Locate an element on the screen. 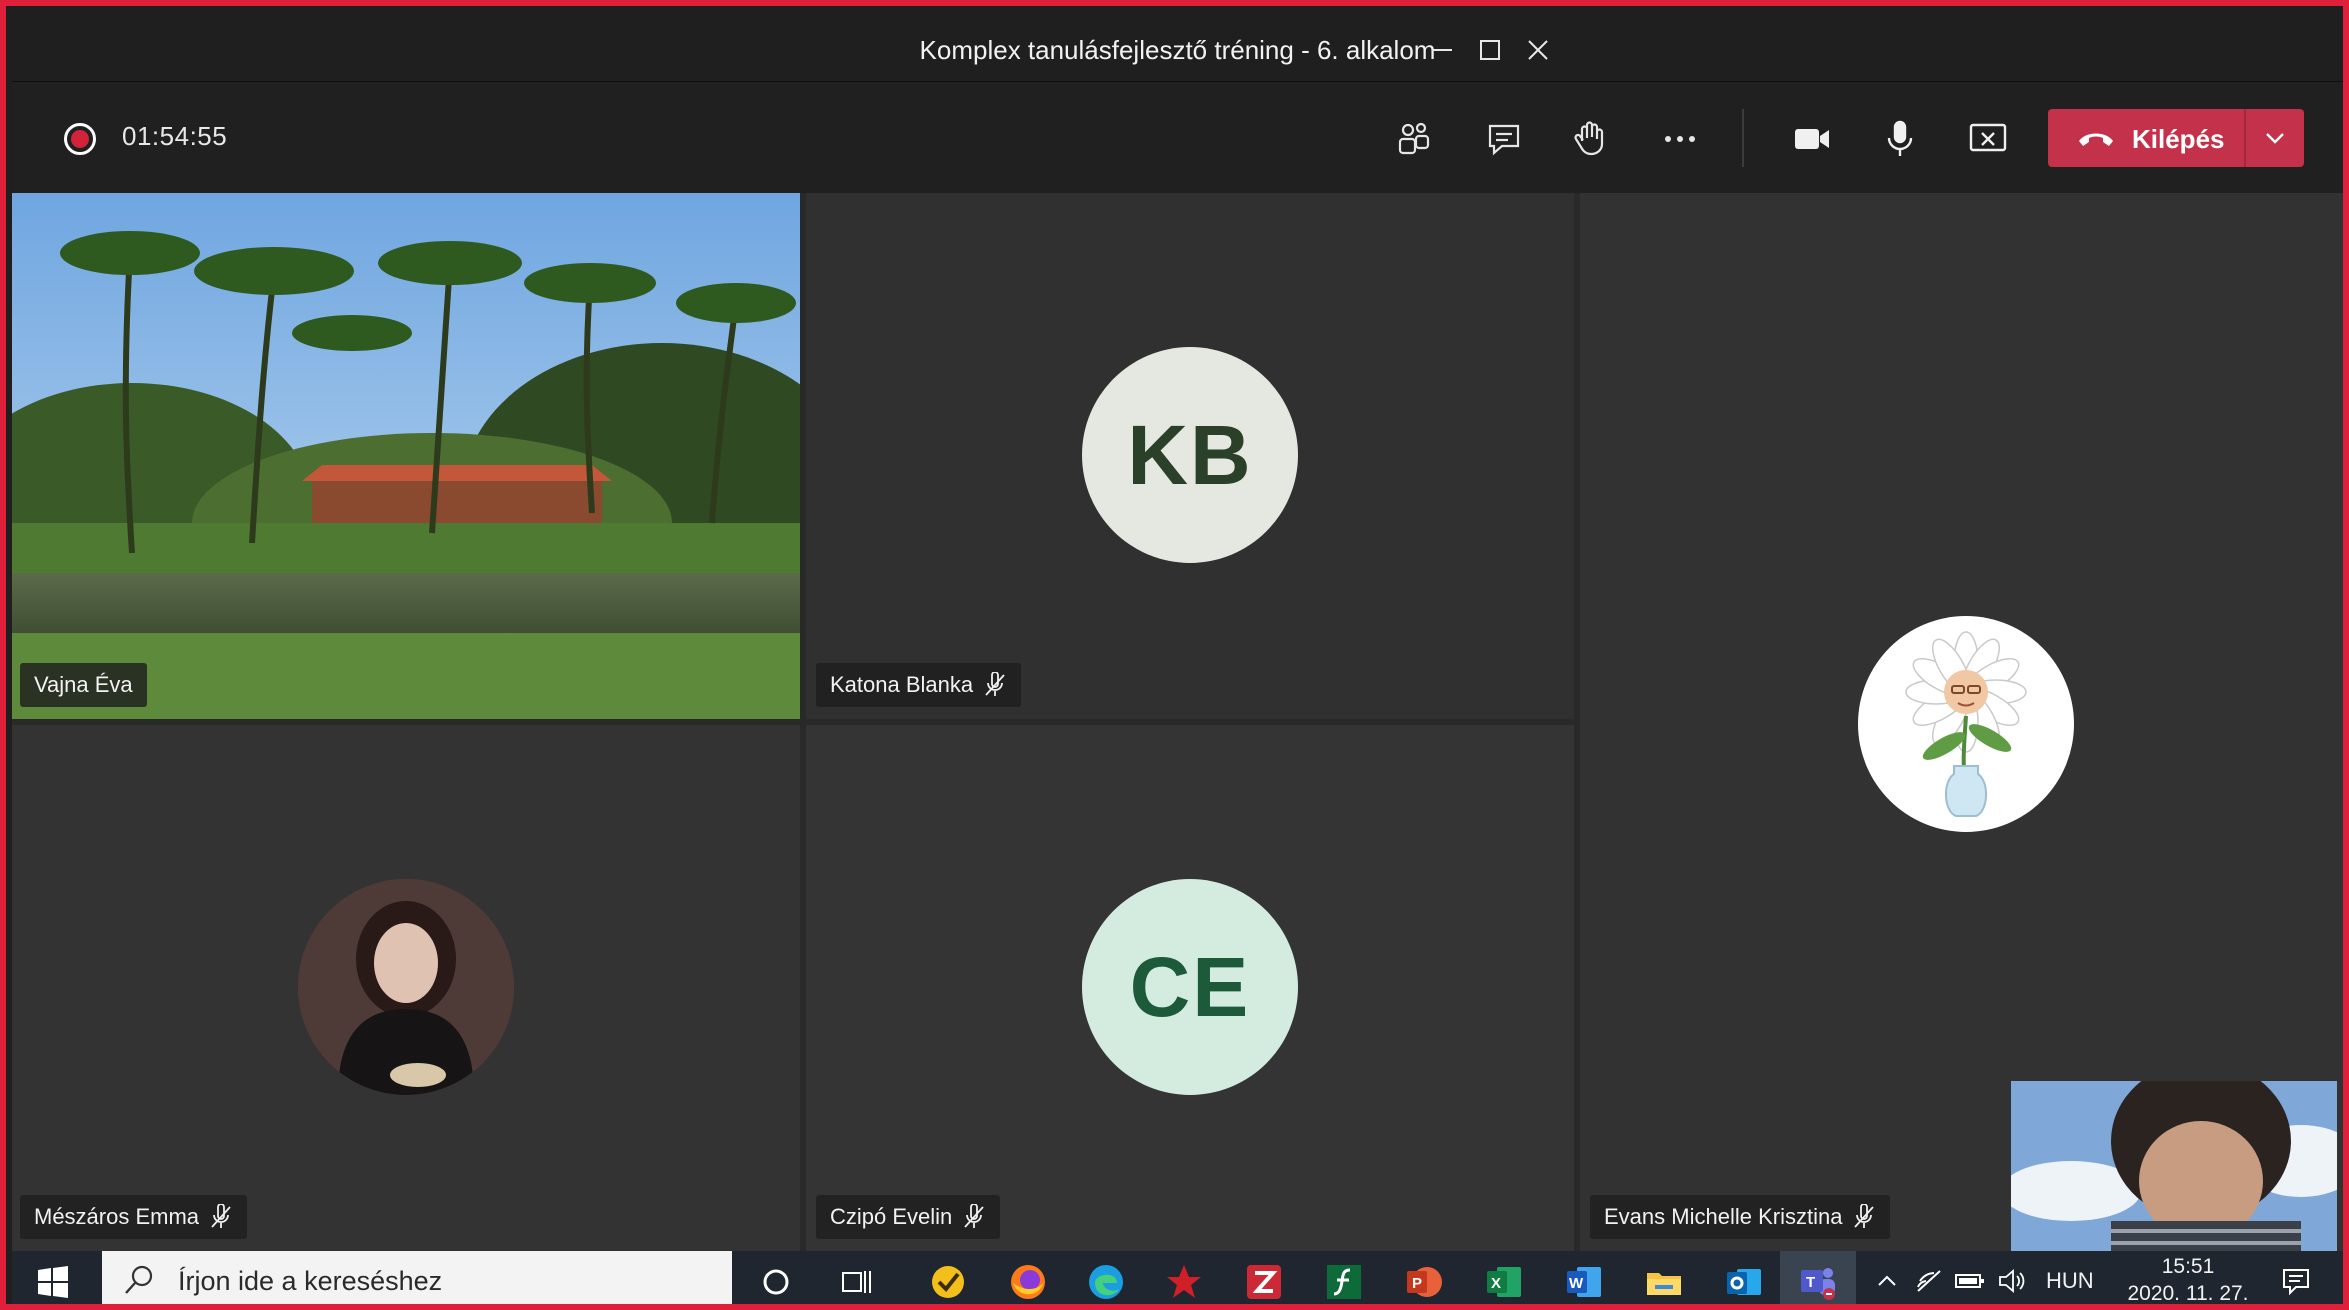 Image resolution: width=2349 pixels, height=1310 pixels. maximize-icon is located at coordinates (1490, 50).